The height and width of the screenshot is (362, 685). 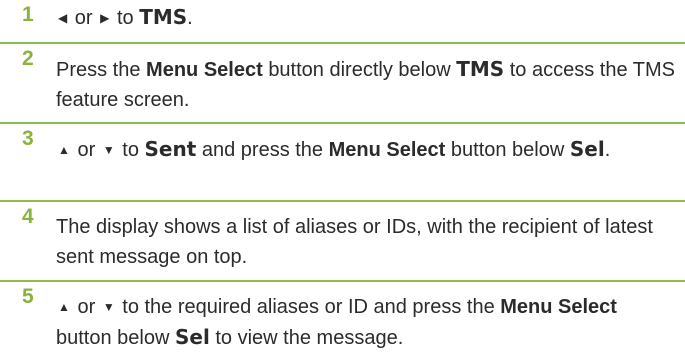 What do you see at coordinates (28, 58) in the screenshot?
I see `step-number: 2` at bounding box center [28, 58].